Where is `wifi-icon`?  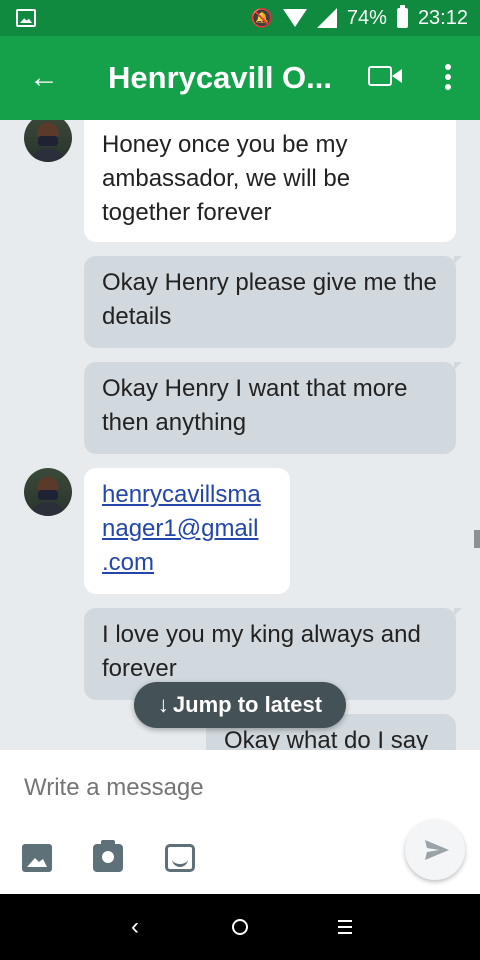
wifi-icon is located at coordinates (294, 18).